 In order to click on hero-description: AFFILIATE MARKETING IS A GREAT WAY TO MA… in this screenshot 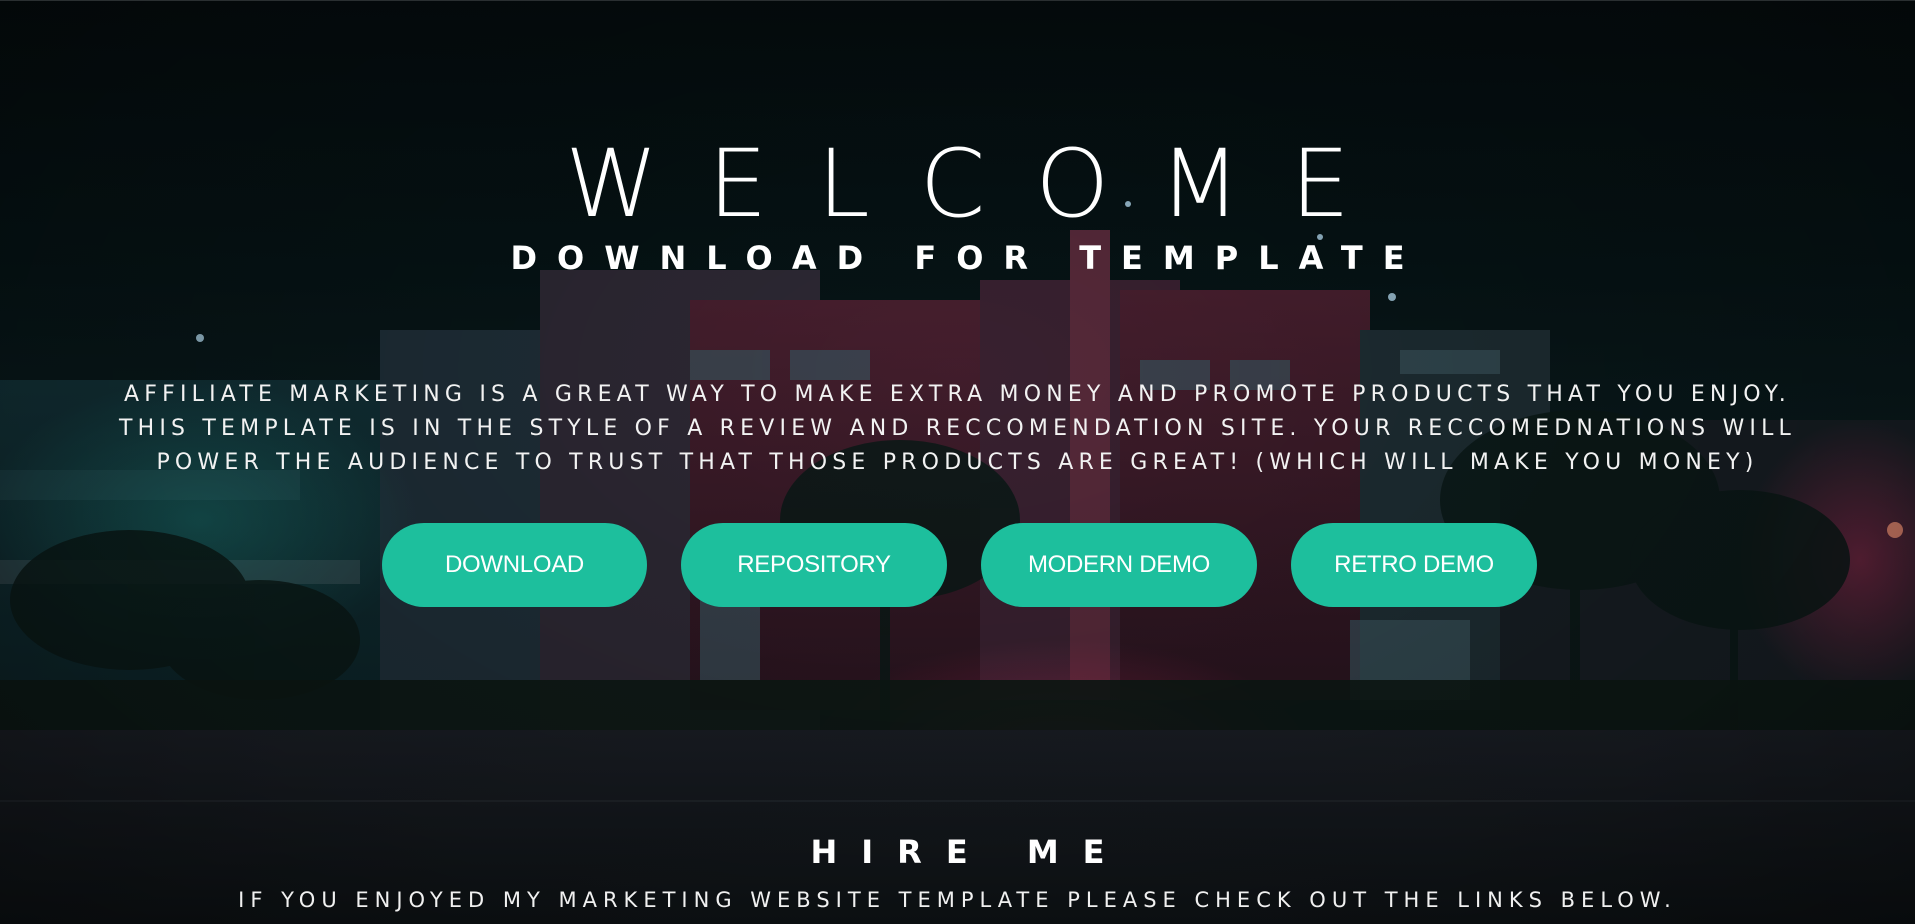, I will do `click(957, 429)`.